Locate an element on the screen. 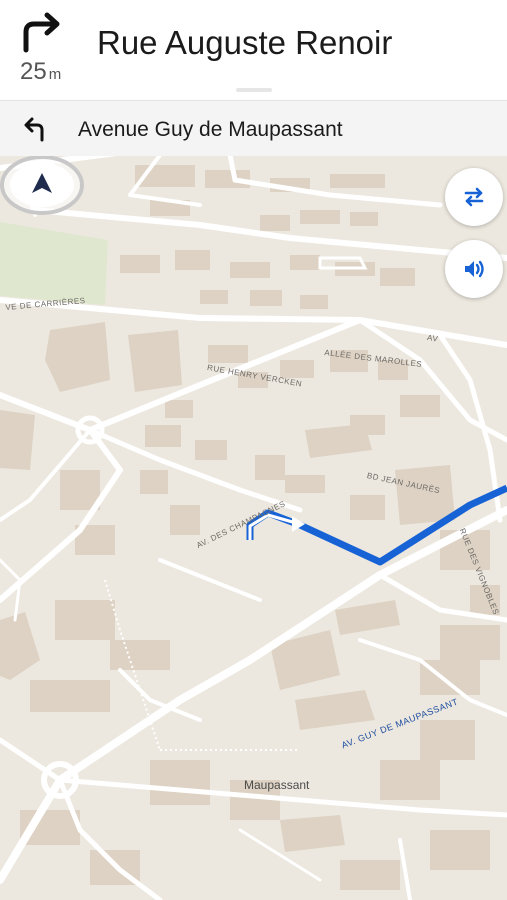 The image size is (507, 900). distance-to-maneuver: 25 m is located at coordinates (41, 71).